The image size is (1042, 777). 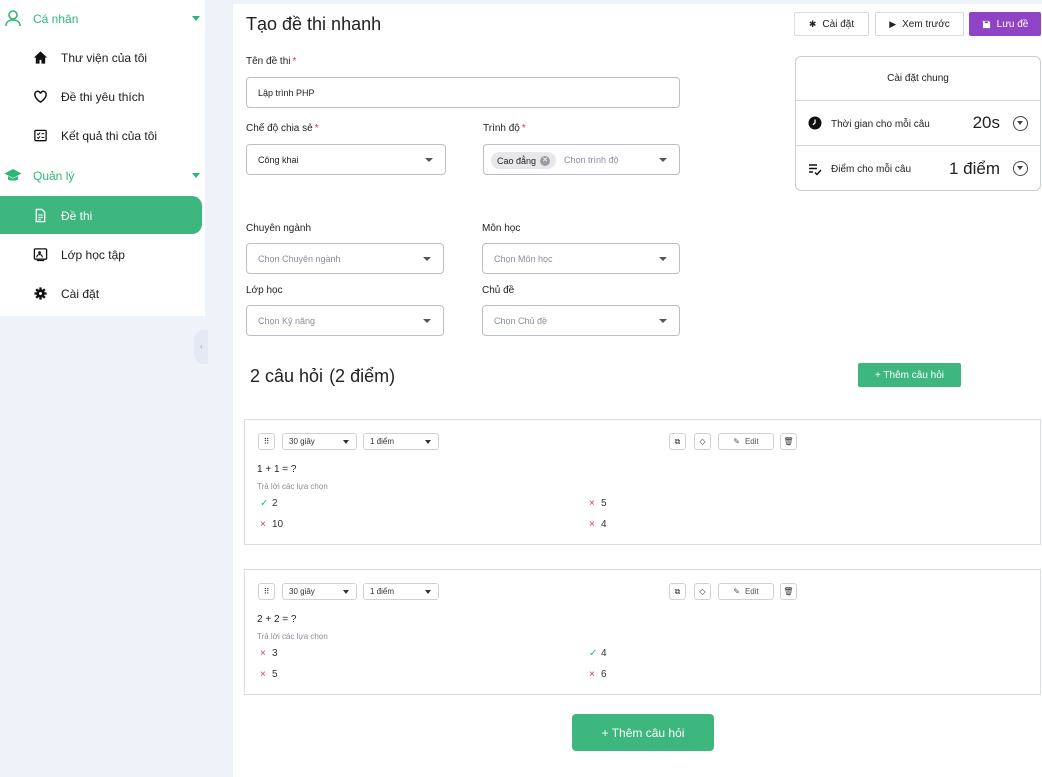 What do you see at coordinates (264, 290) in the screenshot?
I see `class-label: Lớp học` at bounding box center [264, 290].